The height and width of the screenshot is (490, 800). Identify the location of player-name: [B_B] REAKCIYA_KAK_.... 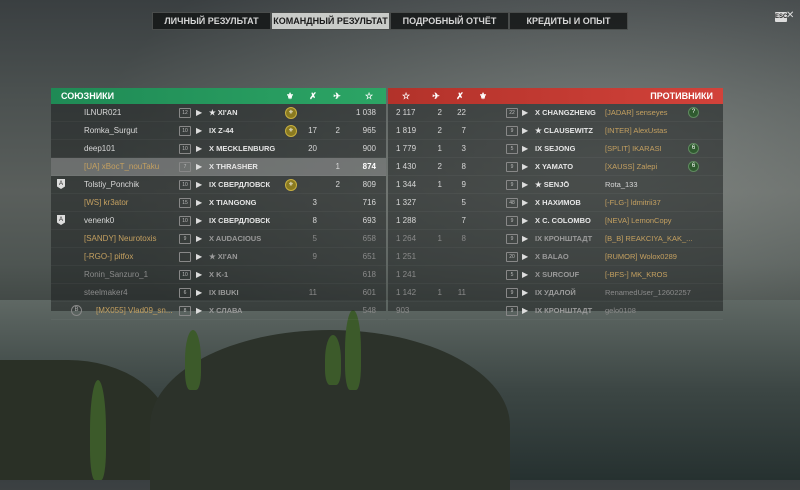
(649, 238).